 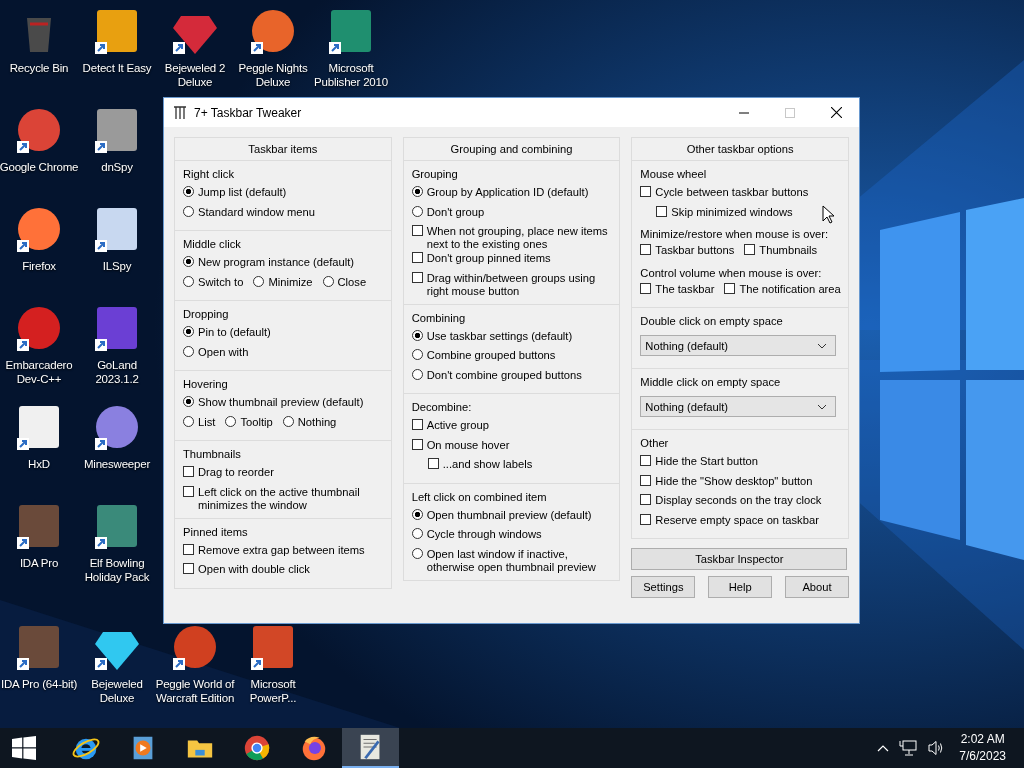 I want to click on option-label: Open with double click, so click(x=254, y=569).